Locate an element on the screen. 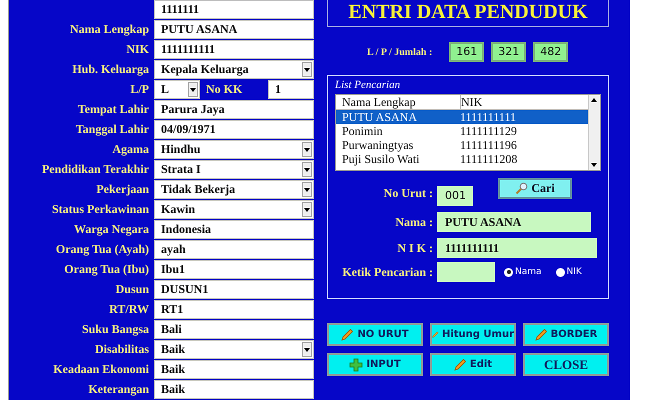  search-button: Cari is located at coordinates (535, 188).